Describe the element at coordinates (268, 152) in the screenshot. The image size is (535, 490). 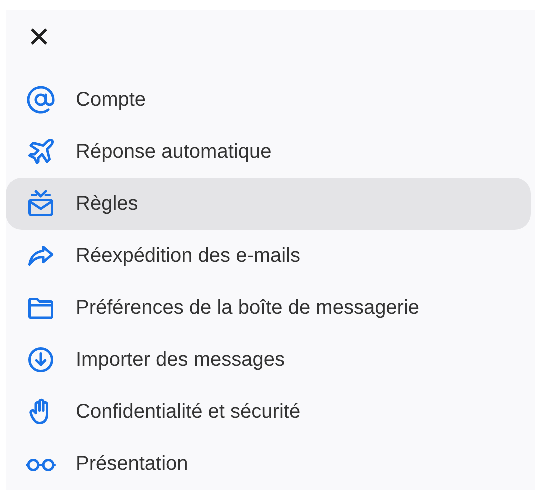
I see `menu-item: Réponse automatique` at that location.